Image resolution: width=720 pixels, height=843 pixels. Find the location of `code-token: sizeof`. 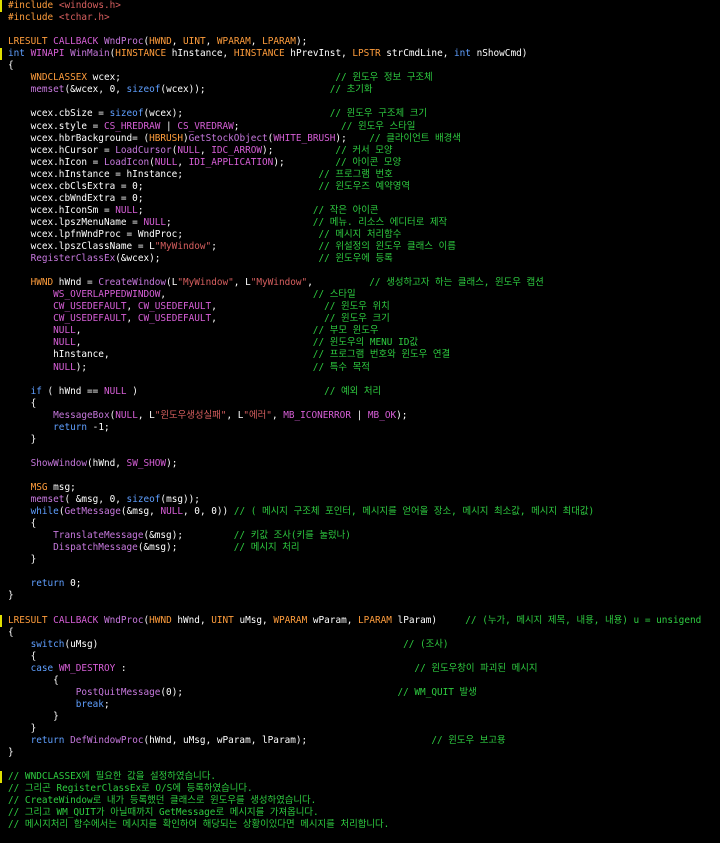

code-token: sizeof is located at coordinates (143, 499).